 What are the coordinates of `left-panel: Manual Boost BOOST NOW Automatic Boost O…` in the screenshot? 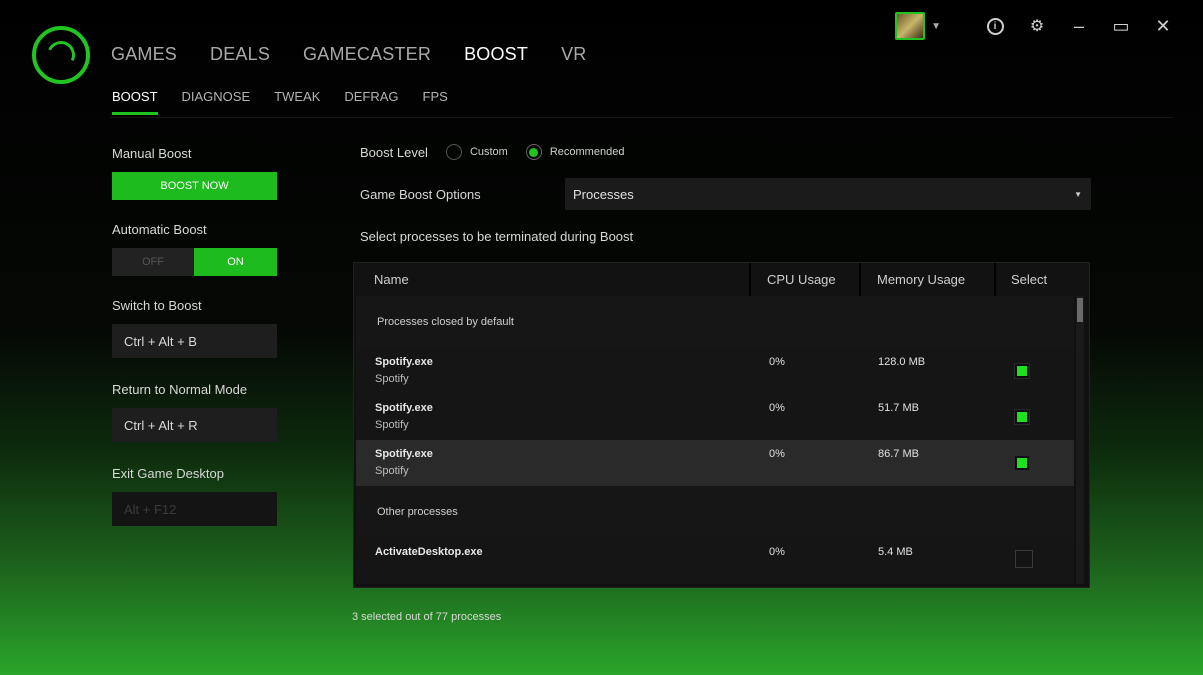 It's located at (195, 348).